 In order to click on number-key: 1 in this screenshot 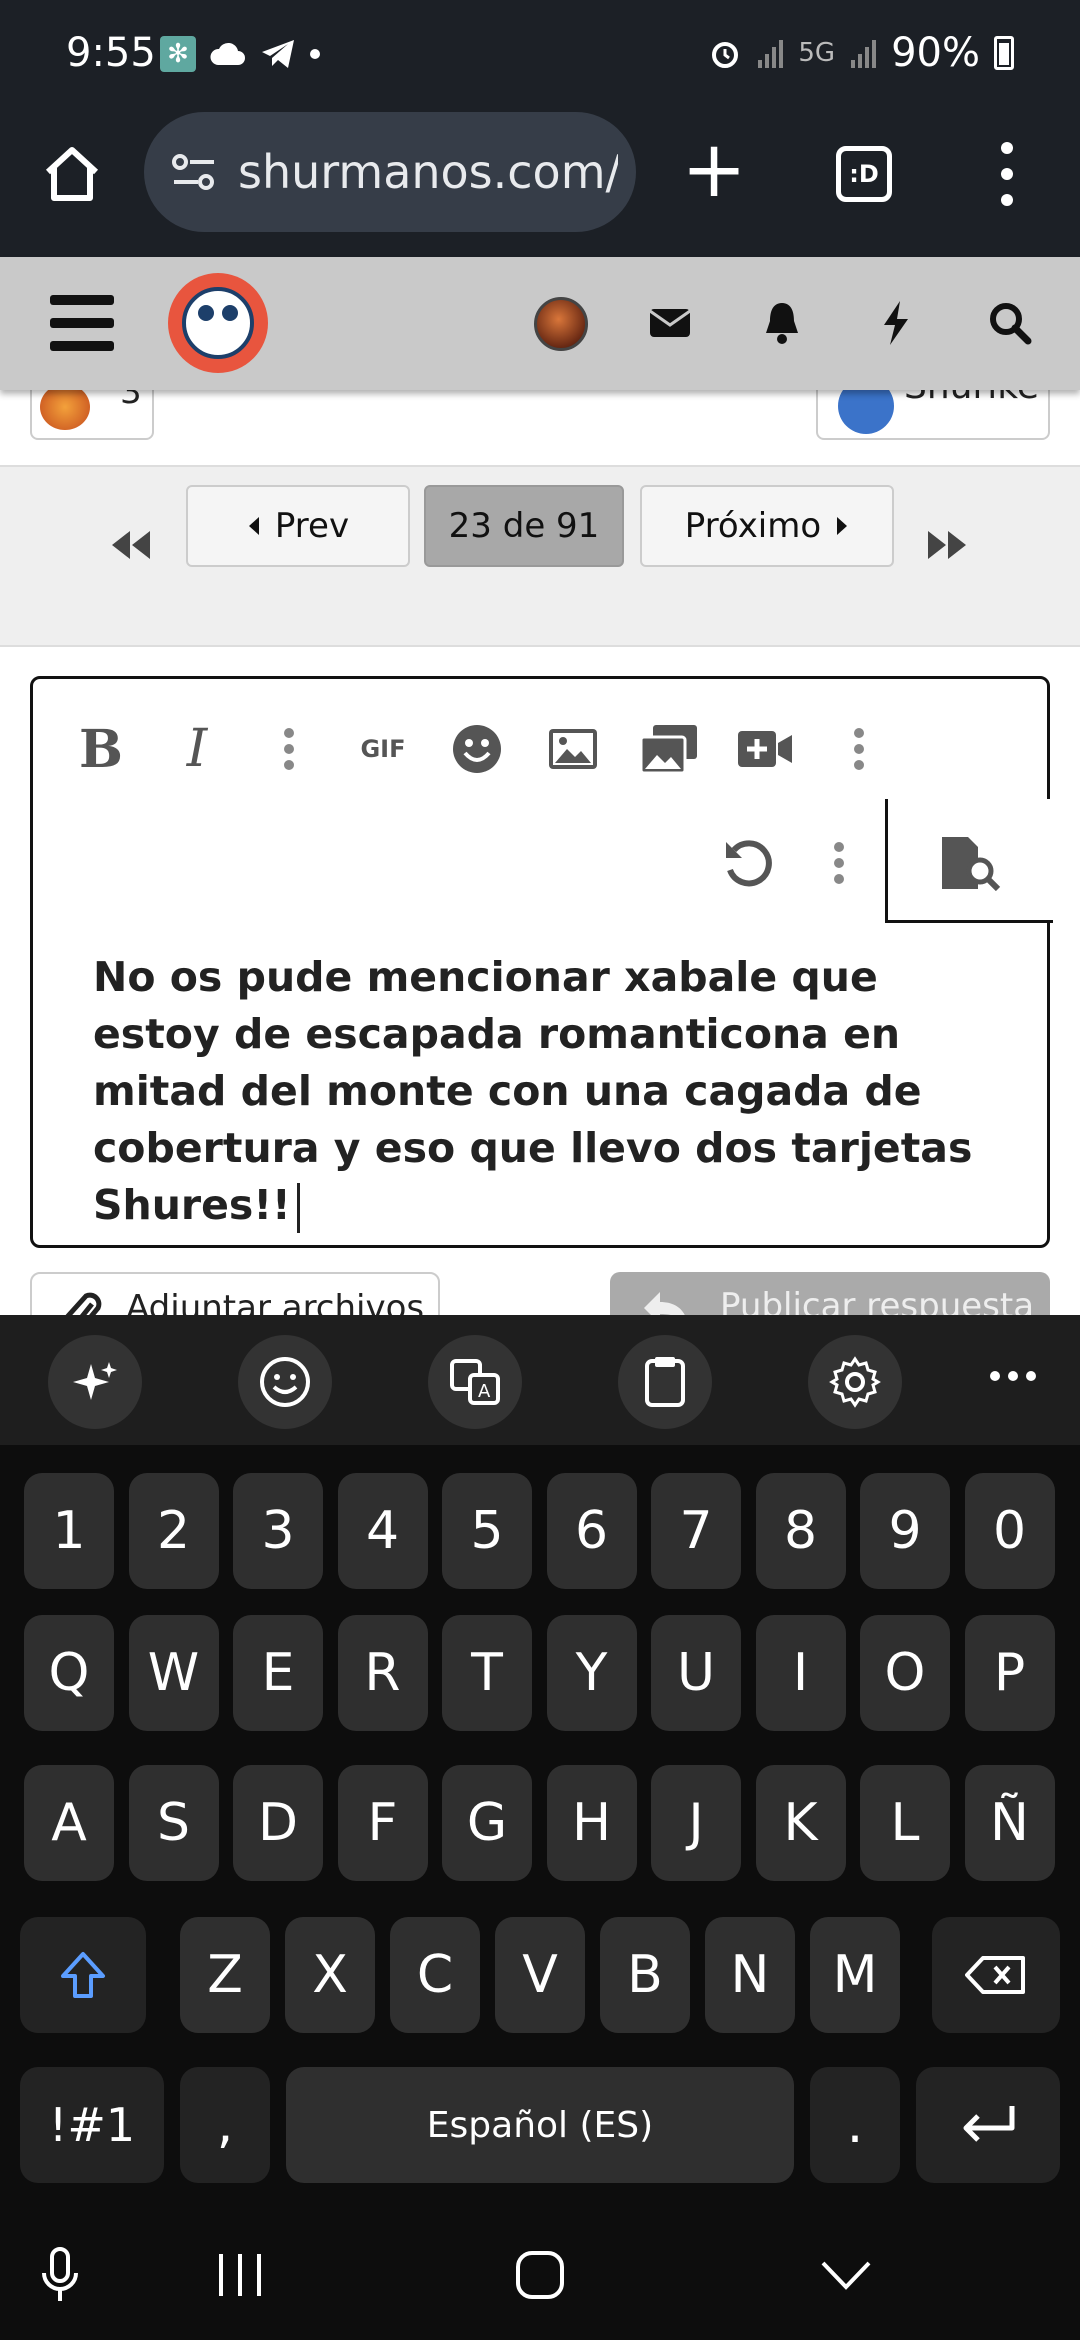, I will do `click(69, 1531)`.